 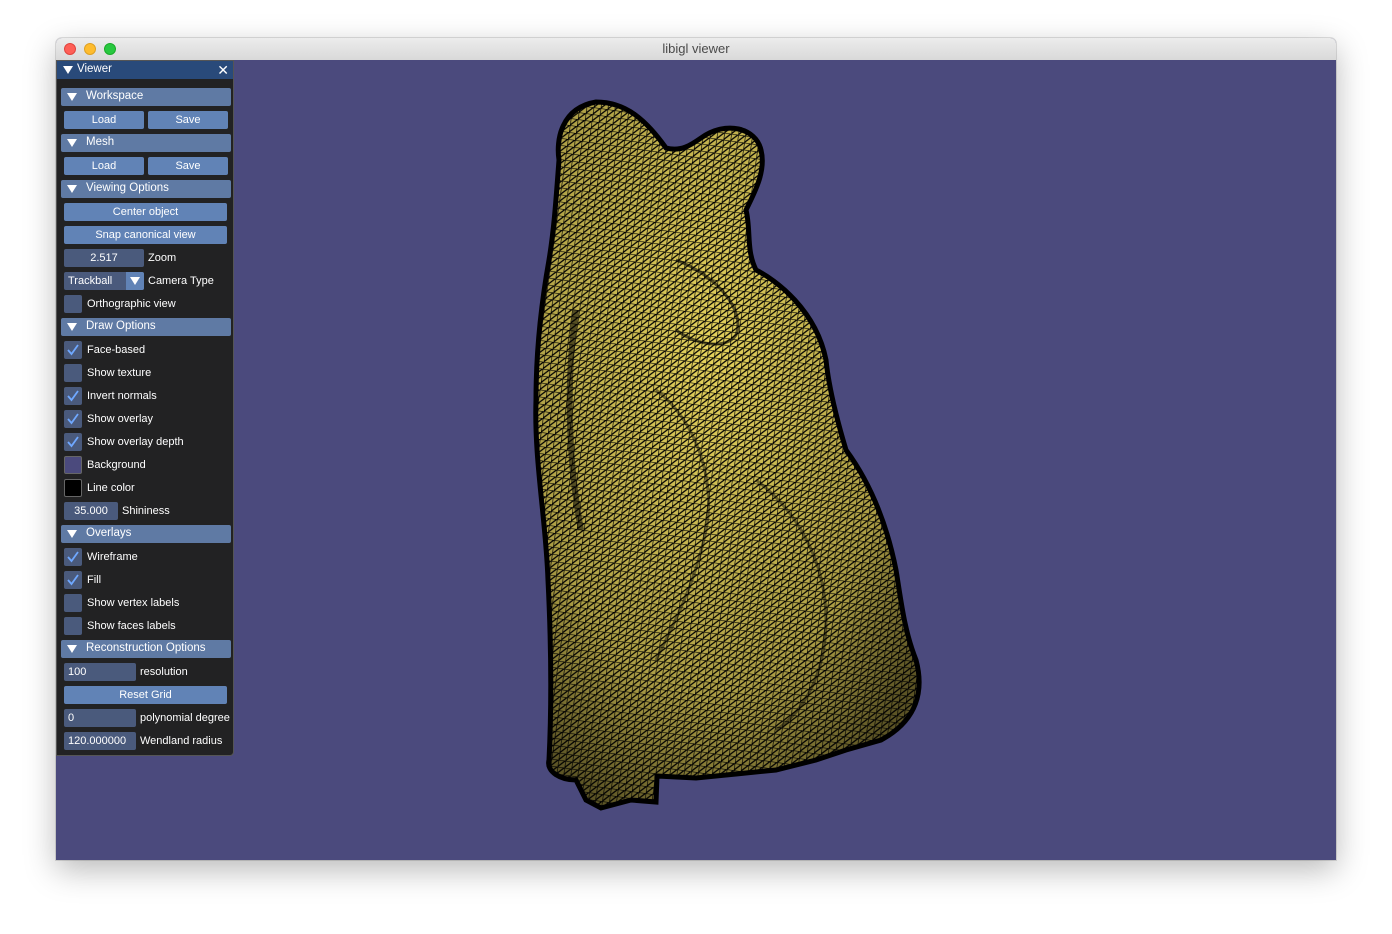 I want to click on window-title: libigl viewer, so click(x=696, y=48).